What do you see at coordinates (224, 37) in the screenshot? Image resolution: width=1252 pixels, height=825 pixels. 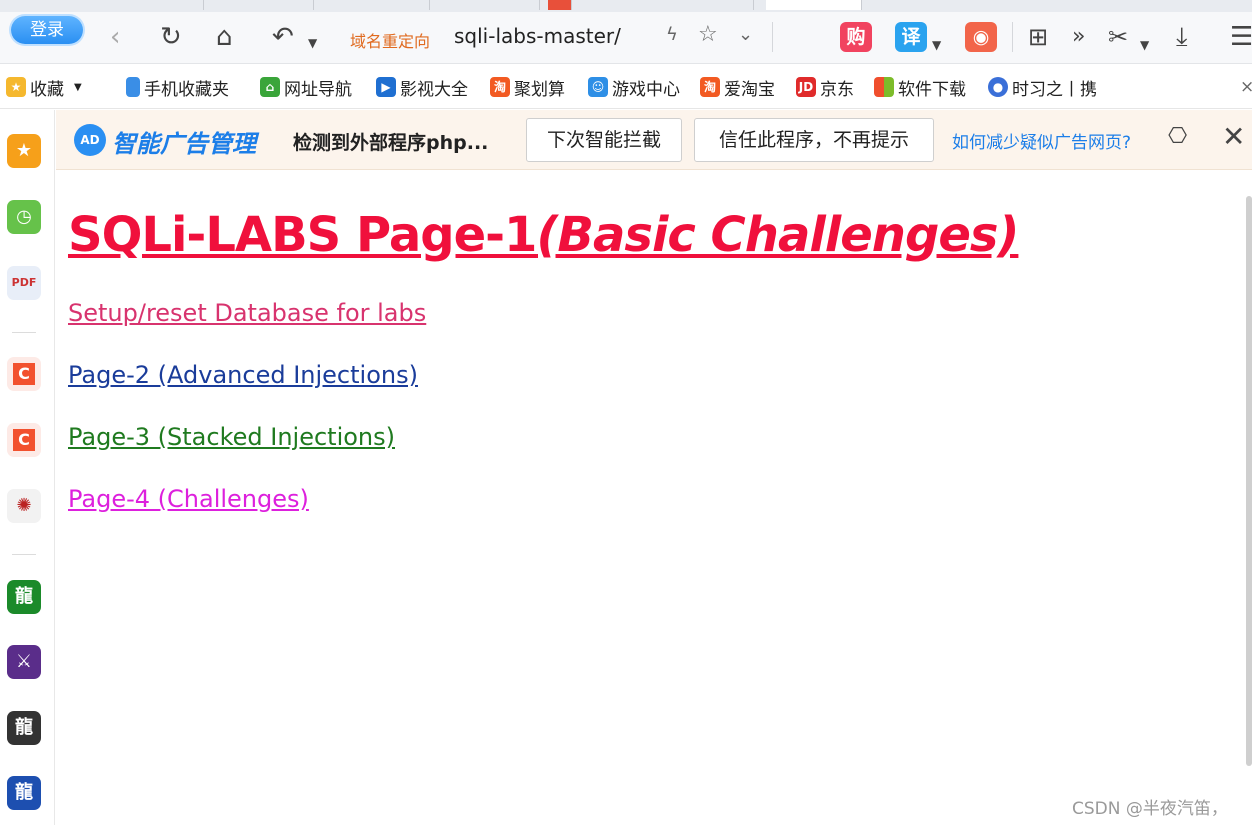 I see `home-icon: ⌂` at bounding box center [224, 37].